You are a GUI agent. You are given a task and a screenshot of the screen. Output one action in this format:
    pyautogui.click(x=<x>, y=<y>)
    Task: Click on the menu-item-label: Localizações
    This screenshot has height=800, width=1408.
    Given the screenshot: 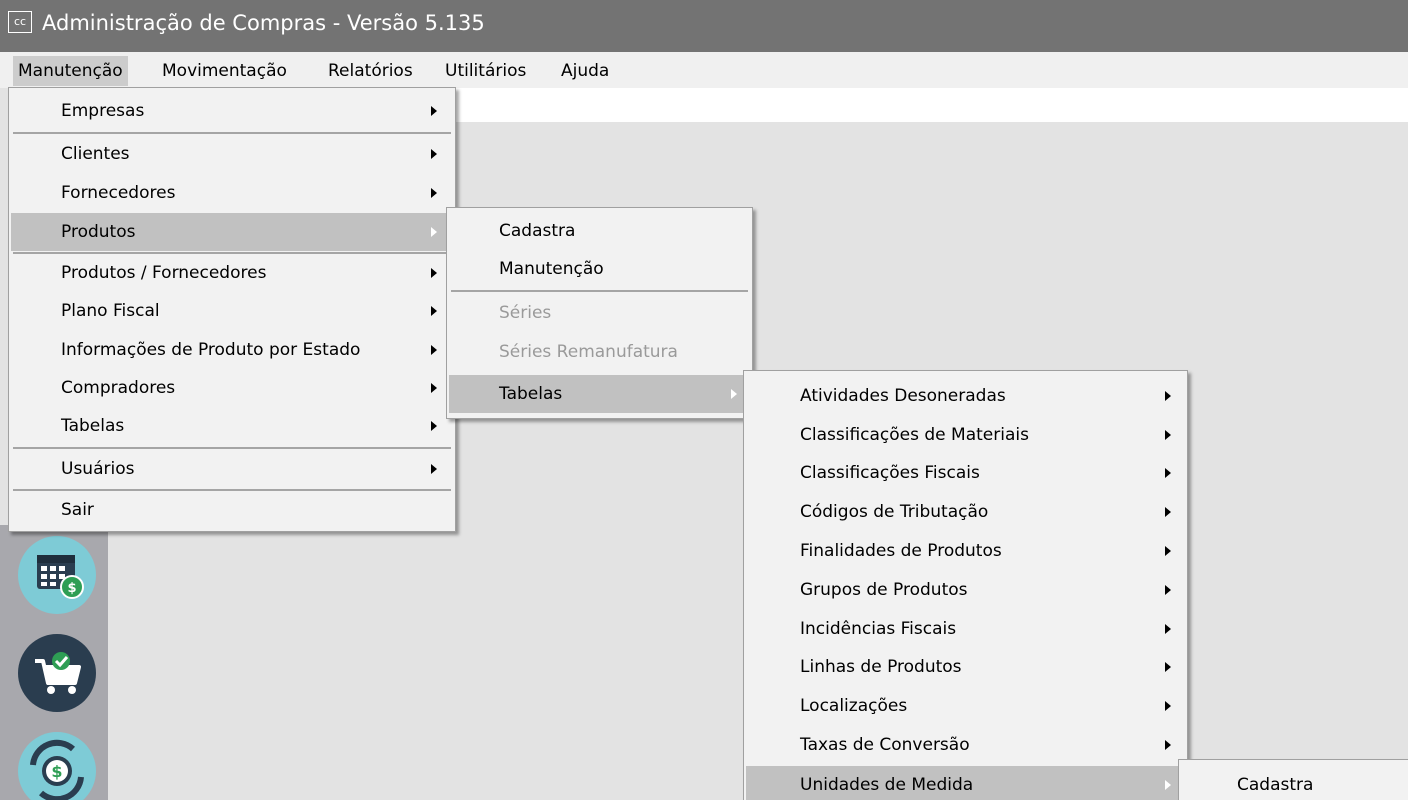 What is the action you would take?
    pyautogui.click(x=854, y=706)
    